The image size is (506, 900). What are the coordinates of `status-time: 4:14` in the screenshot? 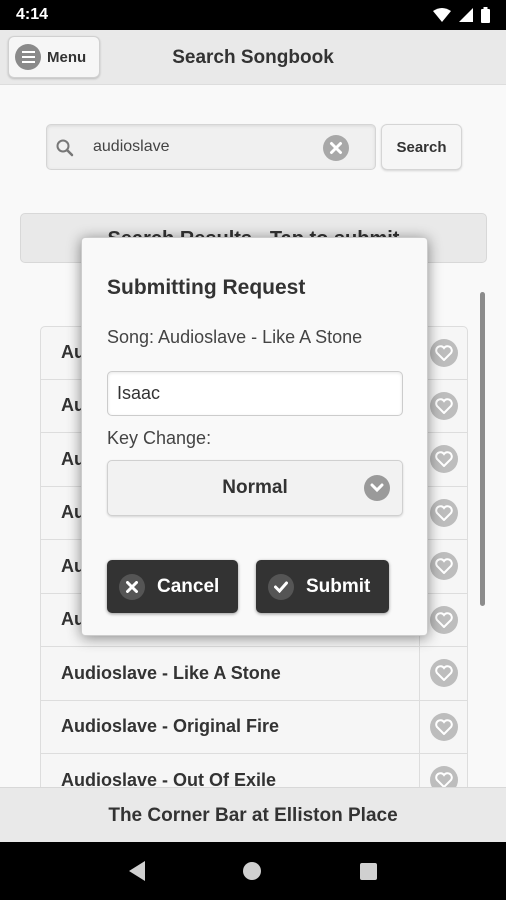 It's located at (32, 14).